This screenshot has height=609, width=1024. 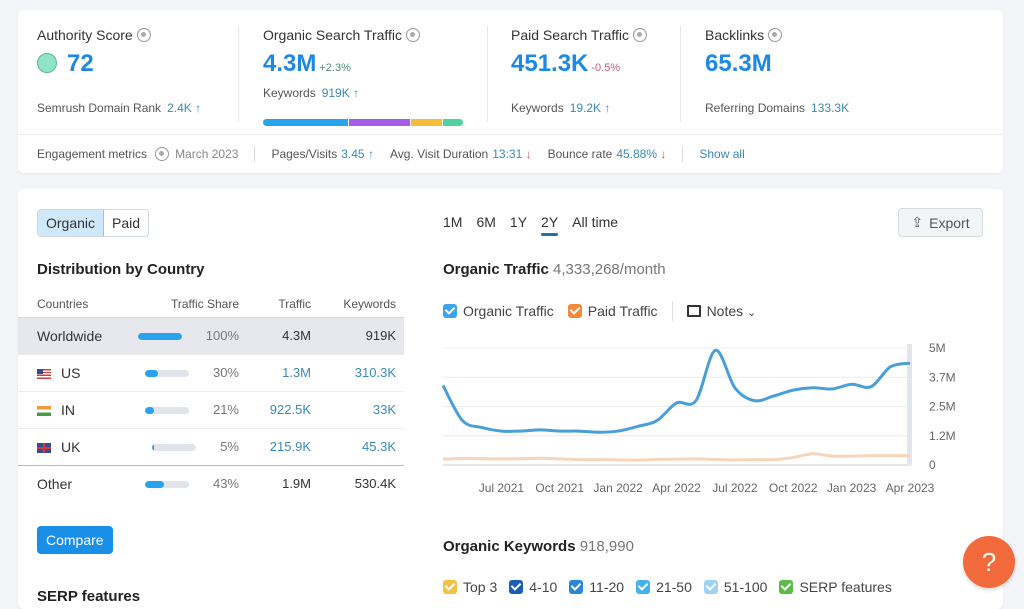 What do you see at coordinates (606, 68) in the screenshot?
I see `paid-search-delta: -0.5%` at bounding box center [606, 68].